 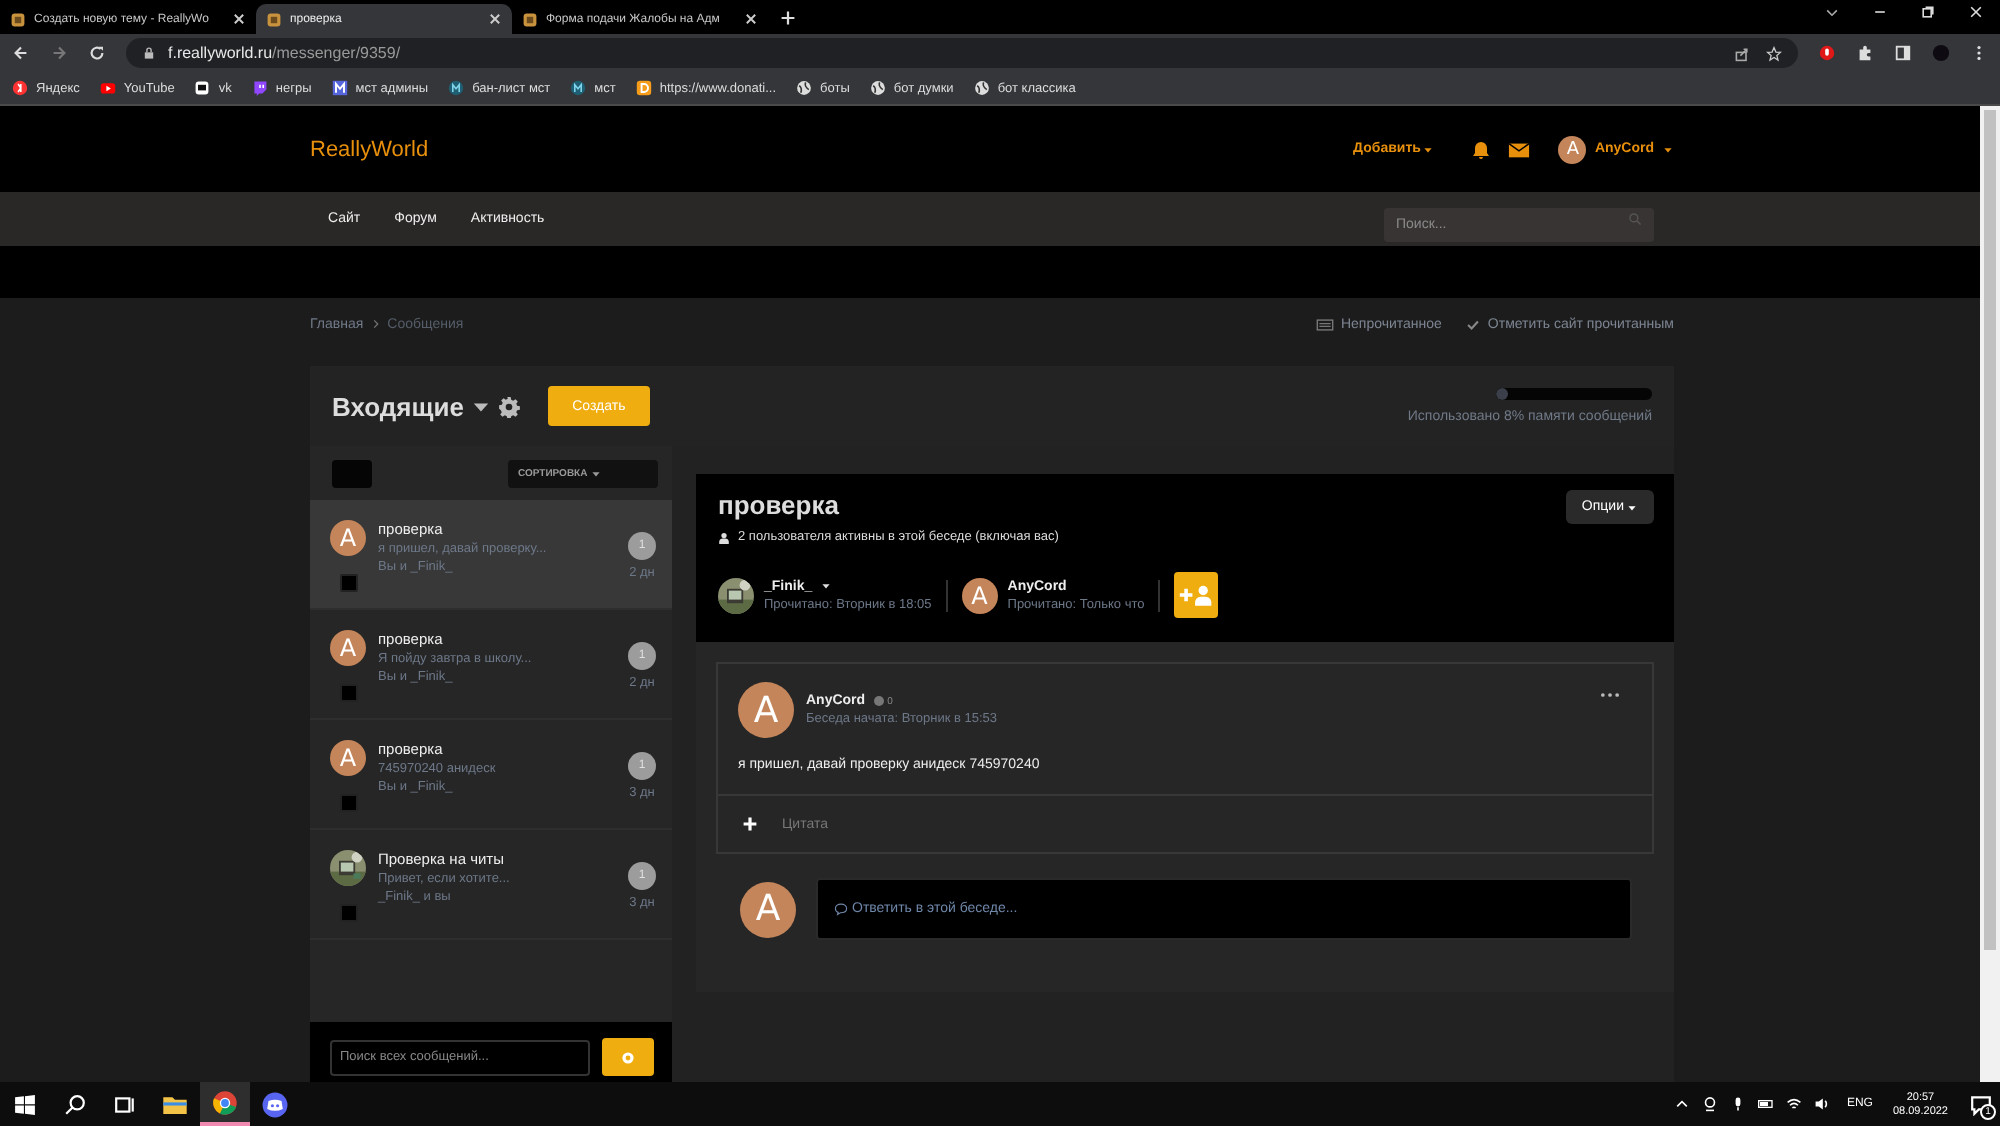 What do you see at coordinates (788, 18) in the screenshot?
I see `new-tab-icon` at bounding box center [788, 18].